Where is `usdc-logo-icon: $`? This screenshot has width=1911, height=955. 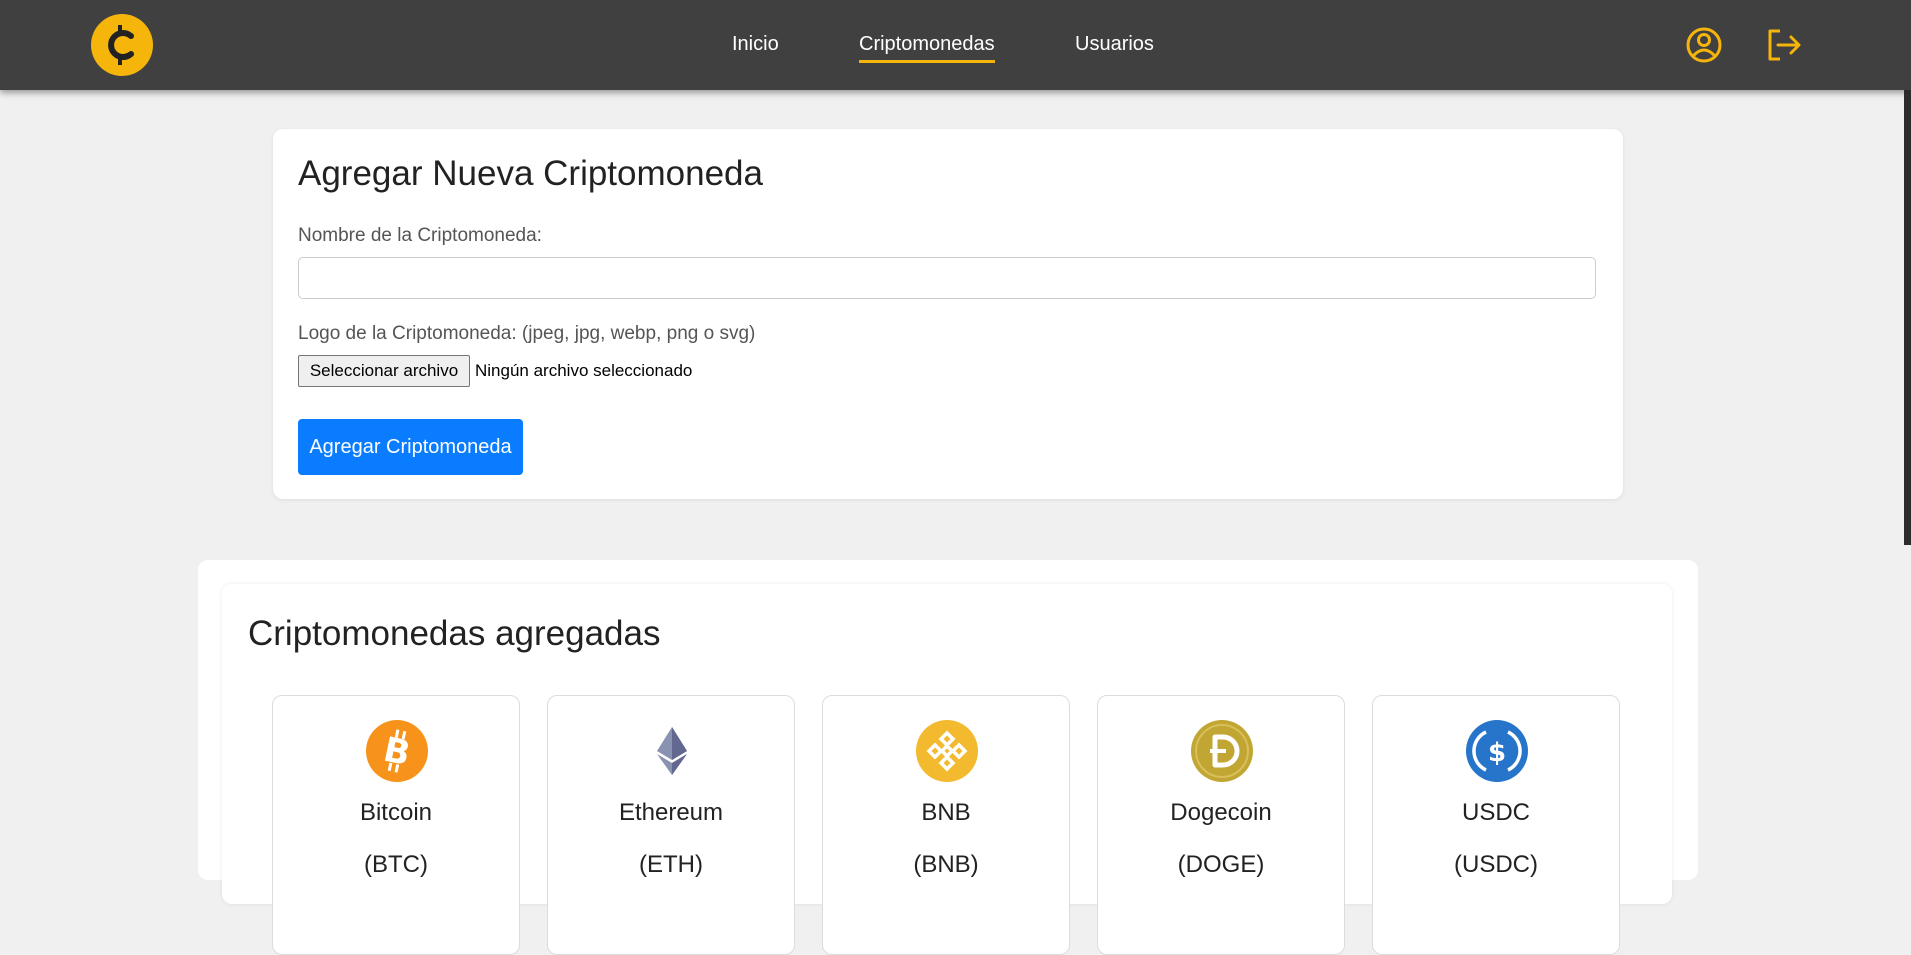 usdc-logo-icon: $ is located at coordinates (1497, 751).